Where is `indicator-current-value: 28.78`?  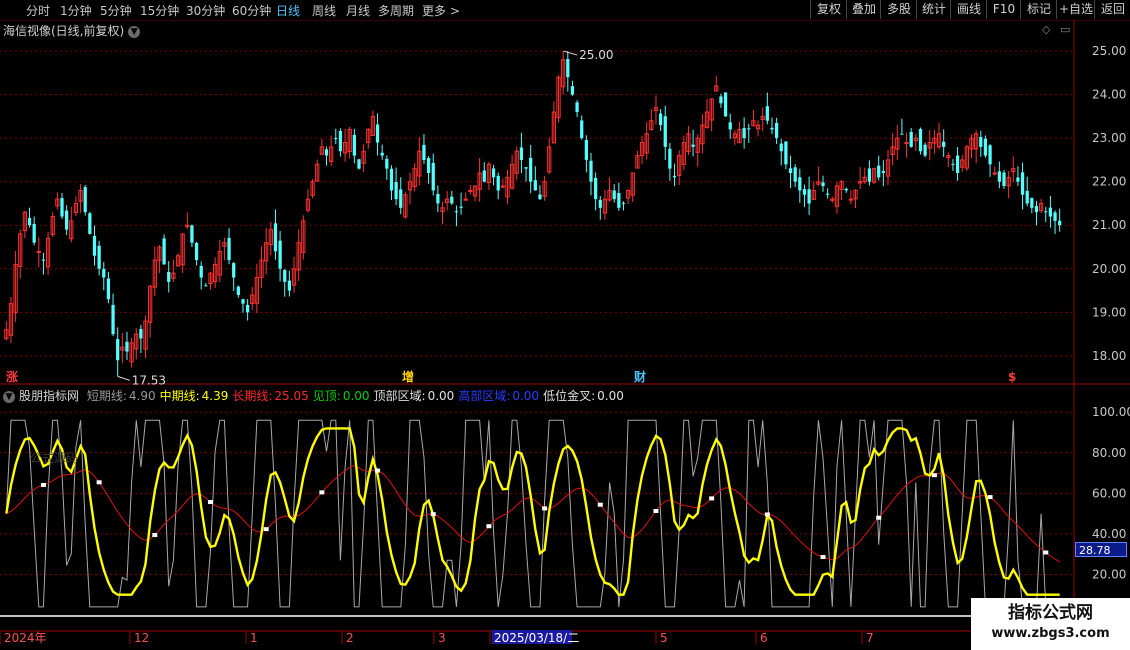 indicator-current-value: 28.78 is located at coordinates (1101, 549).